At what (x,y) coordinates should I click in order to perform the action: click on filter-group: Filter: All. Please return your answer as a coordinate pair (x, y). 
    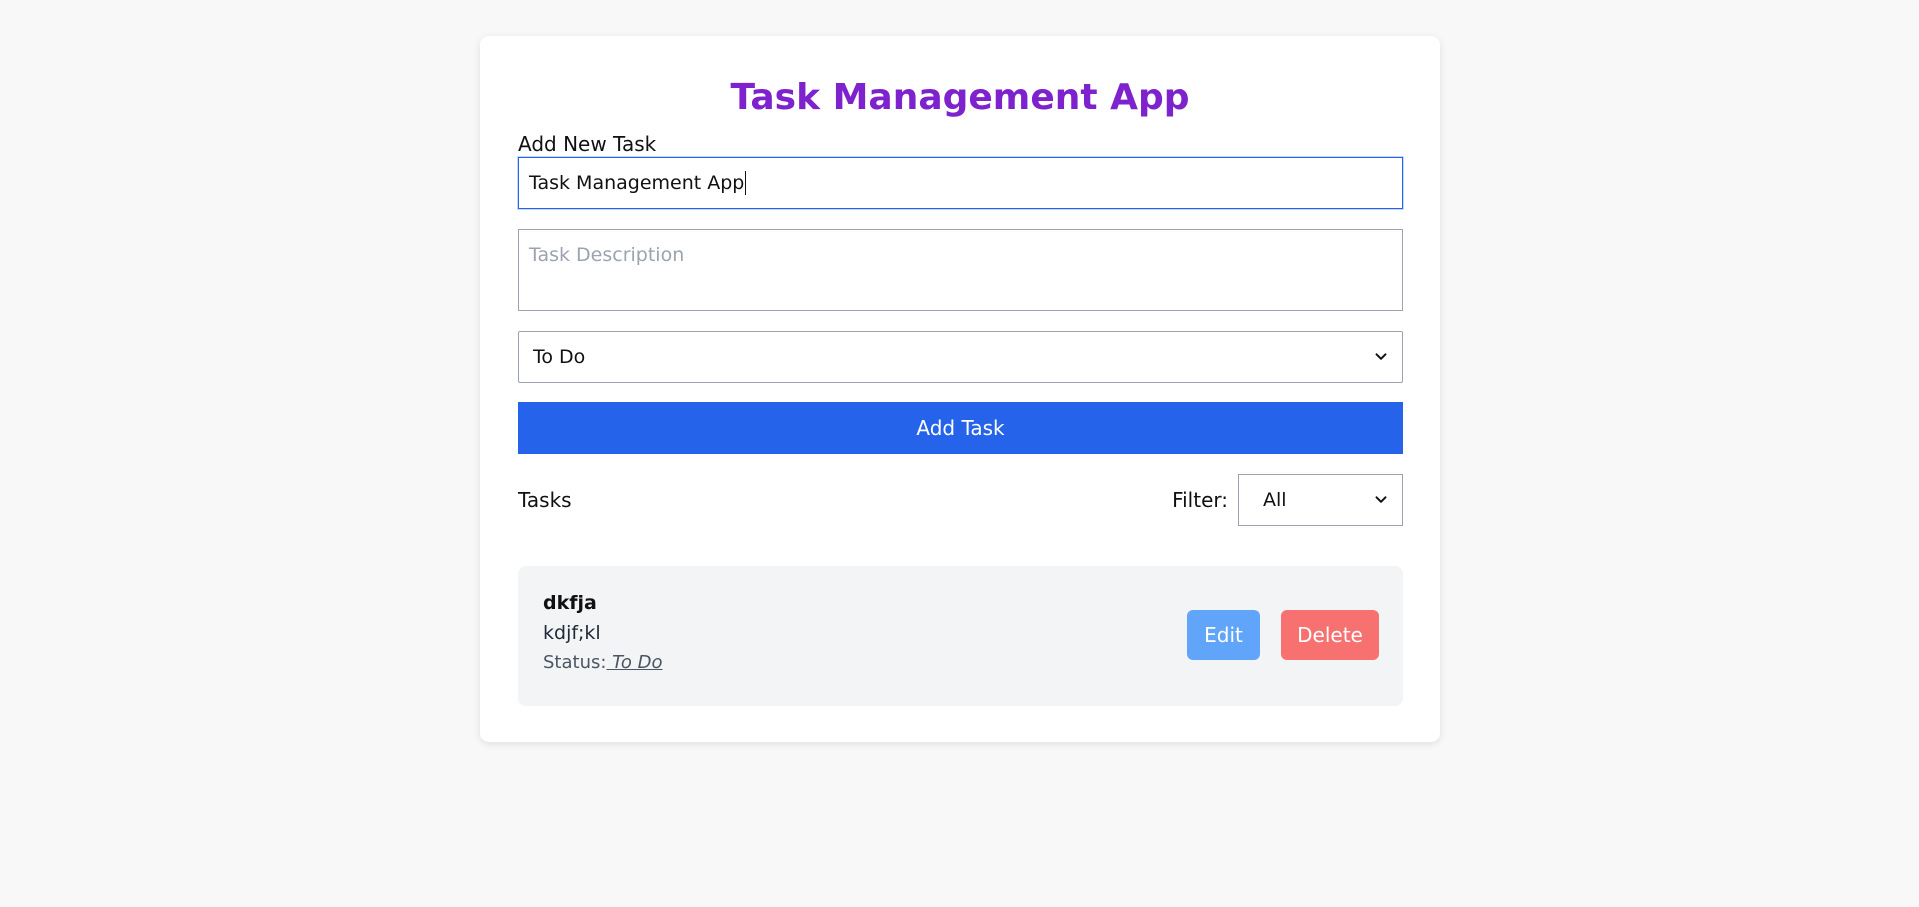
    Looking at the image, I should click on (1287, 500).